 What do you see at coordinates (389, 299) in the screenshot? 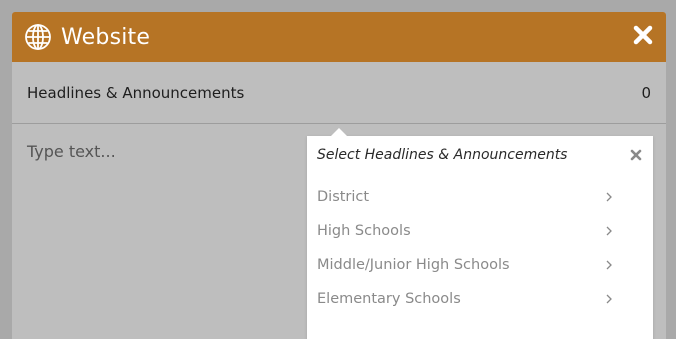
I see `category-label: Elementary Schools` at bounding box center [389, 299].